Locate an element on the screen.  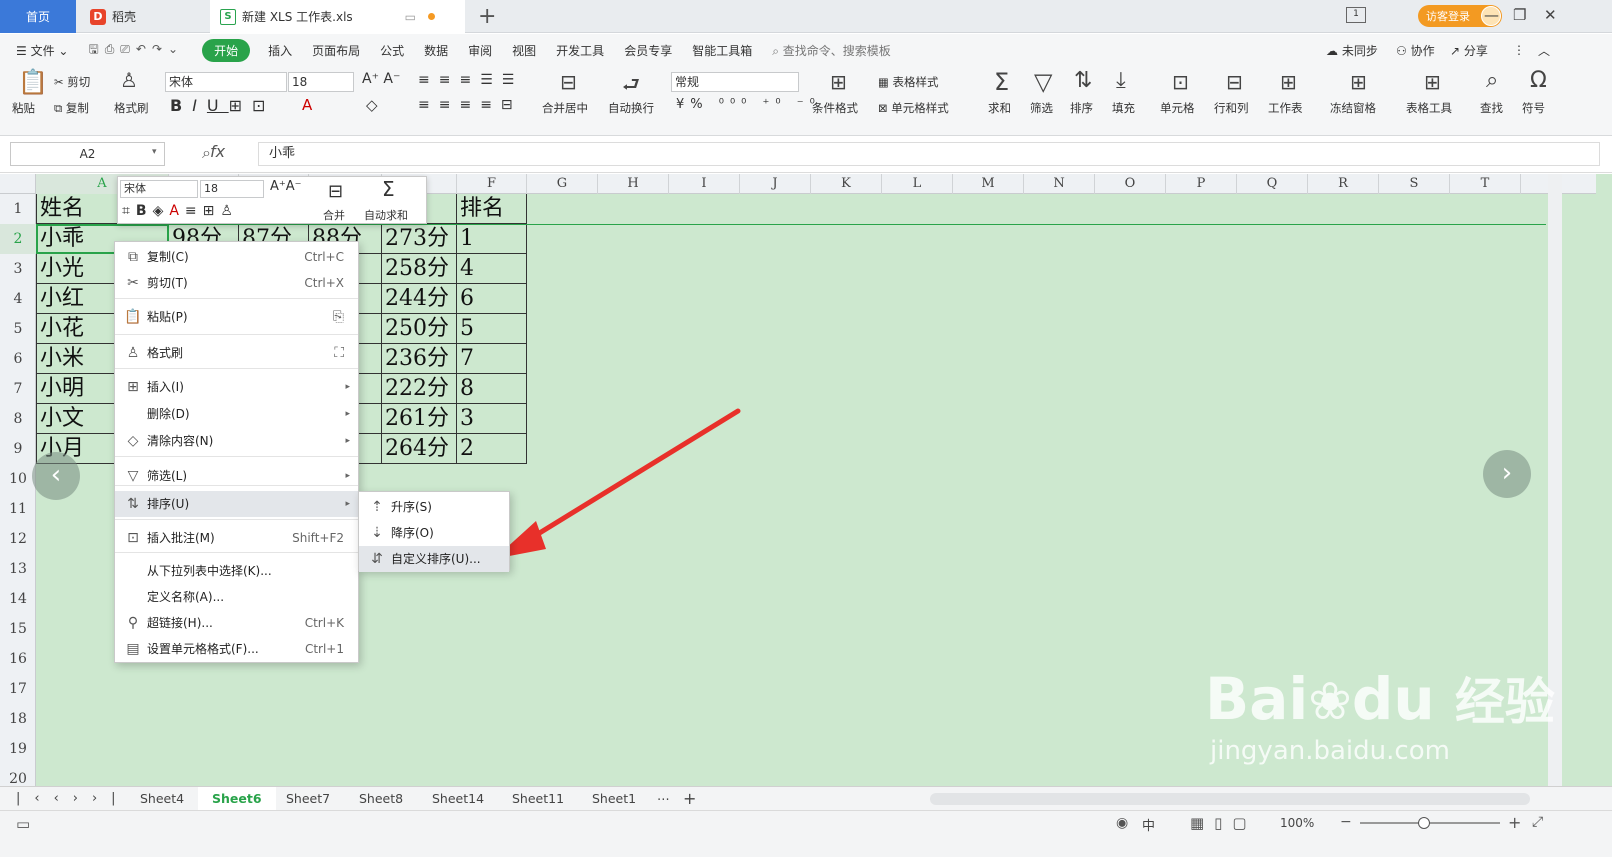
cell-button: 单元格 is located at coordinates (1177, 108).